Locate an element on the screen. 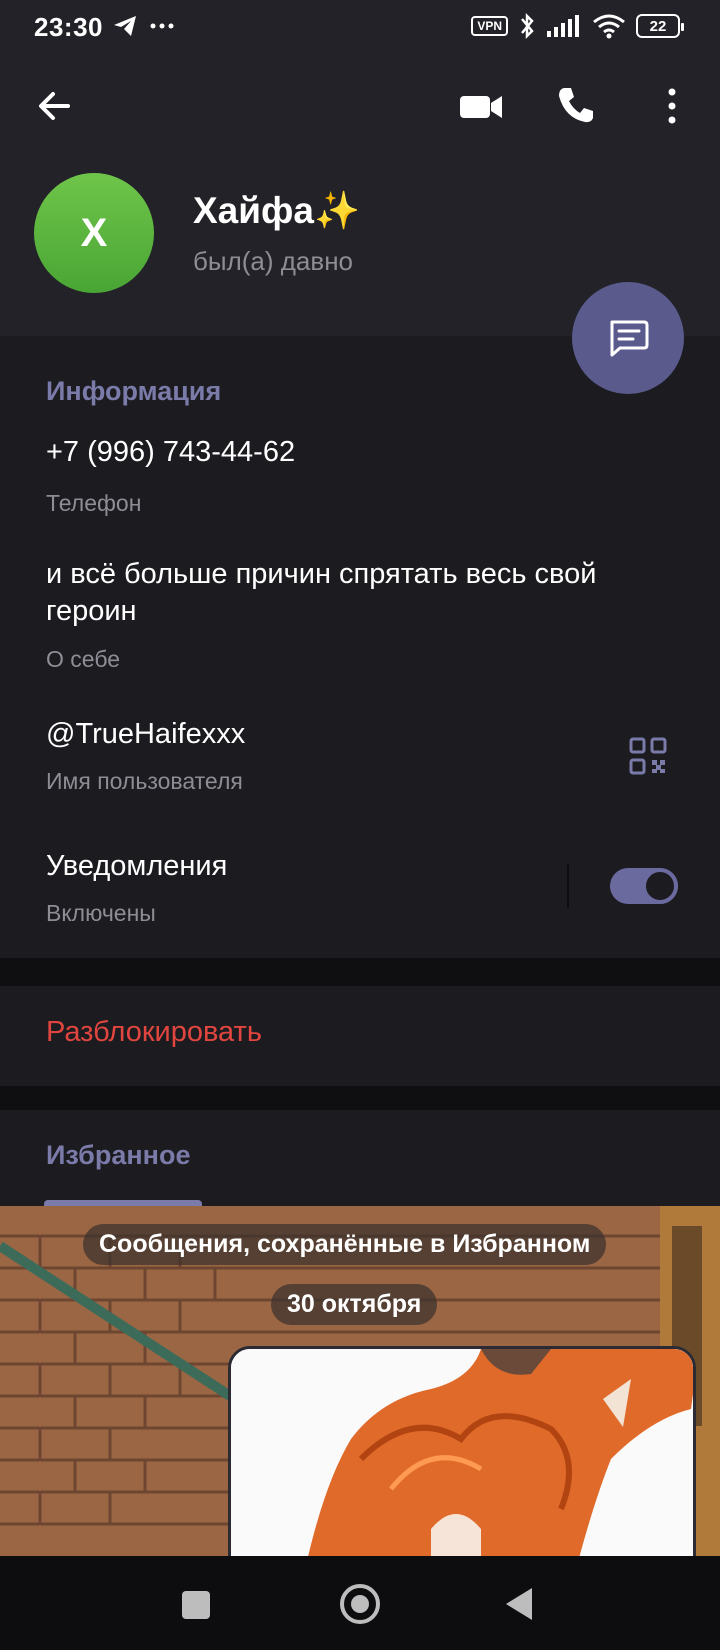  telegram-icon is located at coordinates (125, 26).